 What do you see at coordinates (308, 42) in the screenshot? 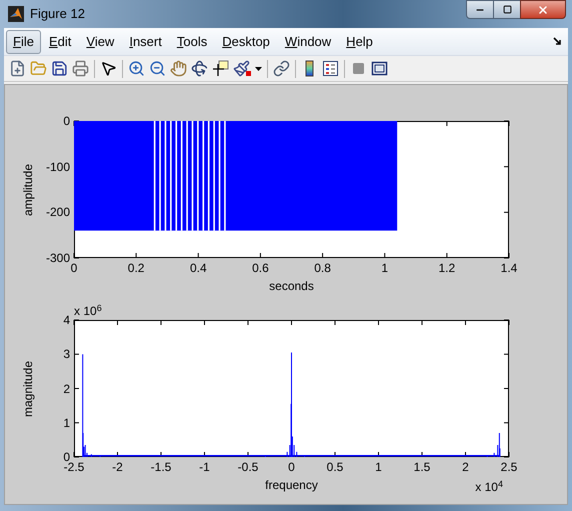
I see `menu-item: Window` at bounding box center [308, 42].